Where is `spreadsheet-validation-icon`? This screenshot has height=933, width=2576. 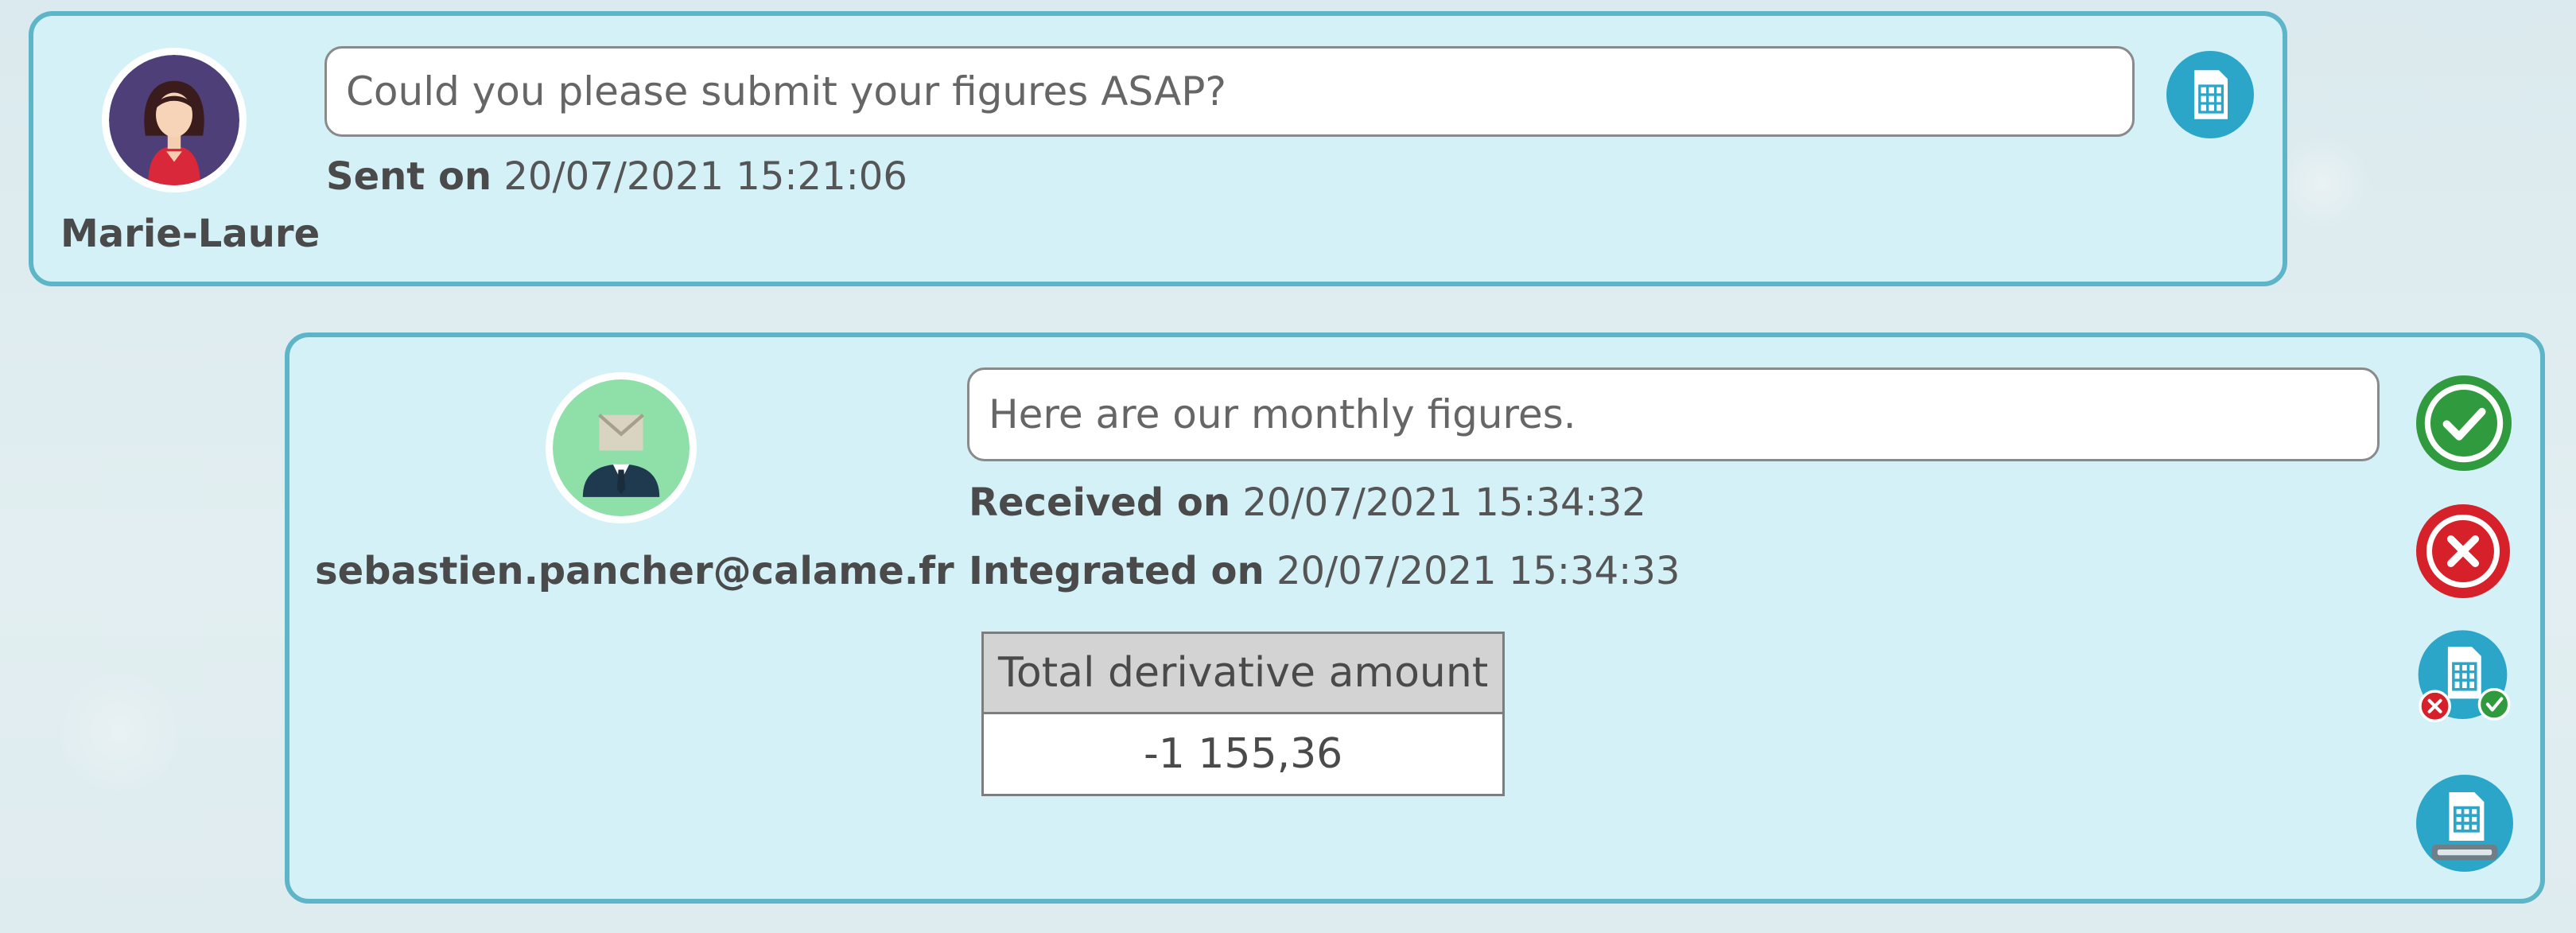
spreadsheet-validation-icon is located at coordinates (2464, 676).